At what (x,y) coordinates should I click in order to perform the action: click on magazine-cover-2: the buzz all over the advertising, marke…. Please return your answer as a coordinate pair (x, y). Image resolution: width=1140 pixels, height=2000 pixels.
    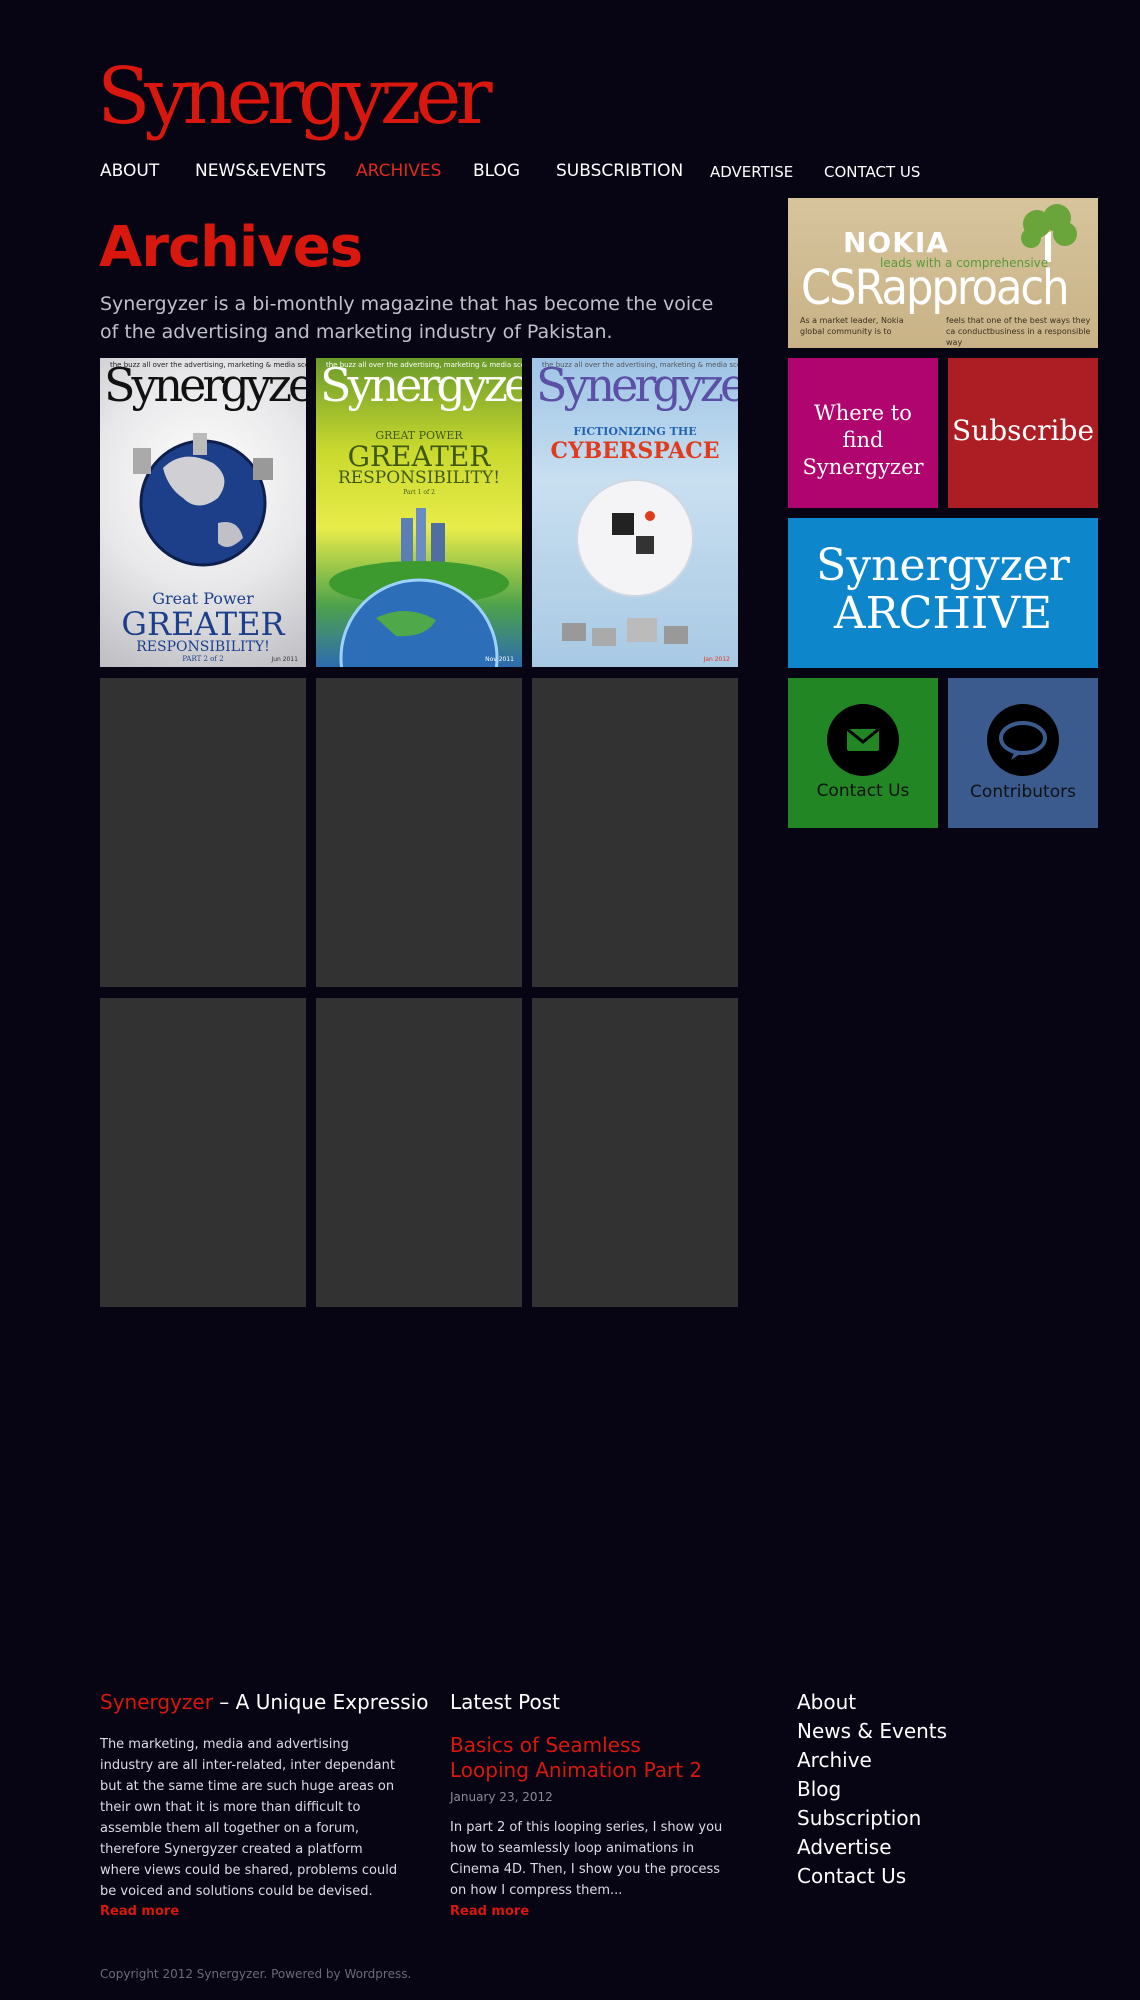
    Looking at the image, I should click on (419, 512).